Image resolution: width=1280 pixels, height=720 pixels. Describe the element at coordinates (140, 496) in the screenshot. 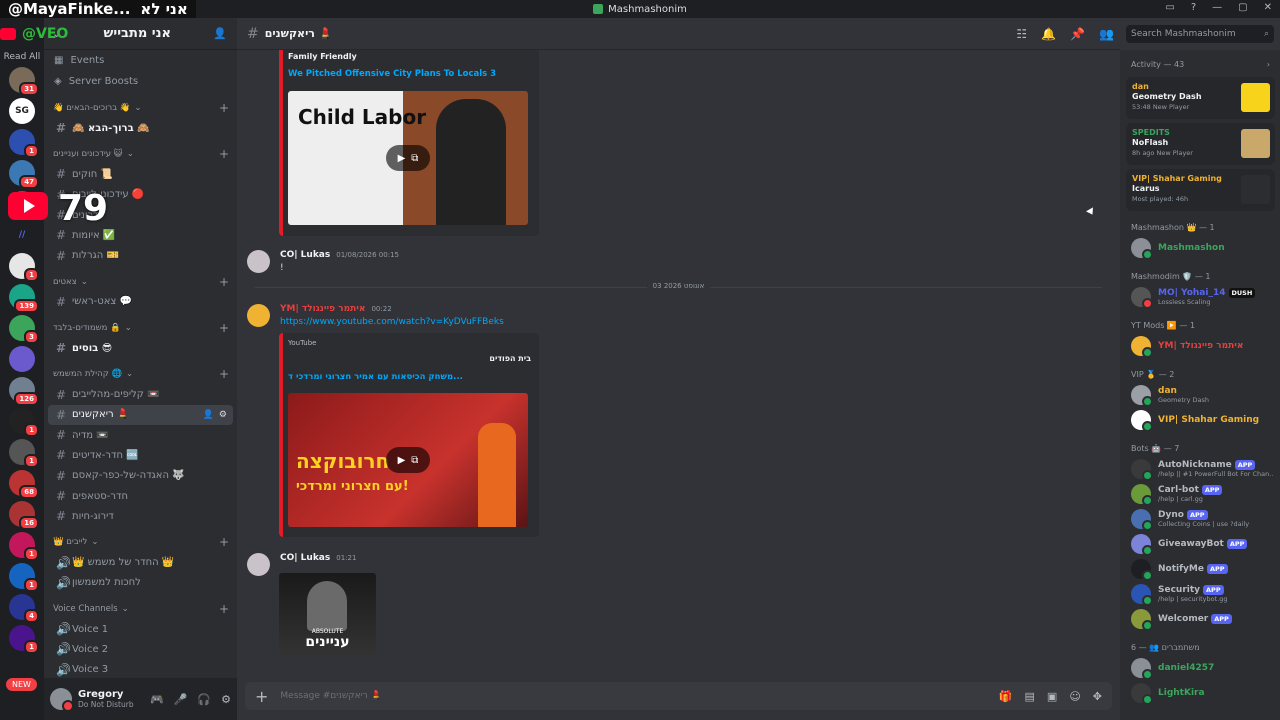

I see `channel-item: # חדר-סטאפים` at that location.